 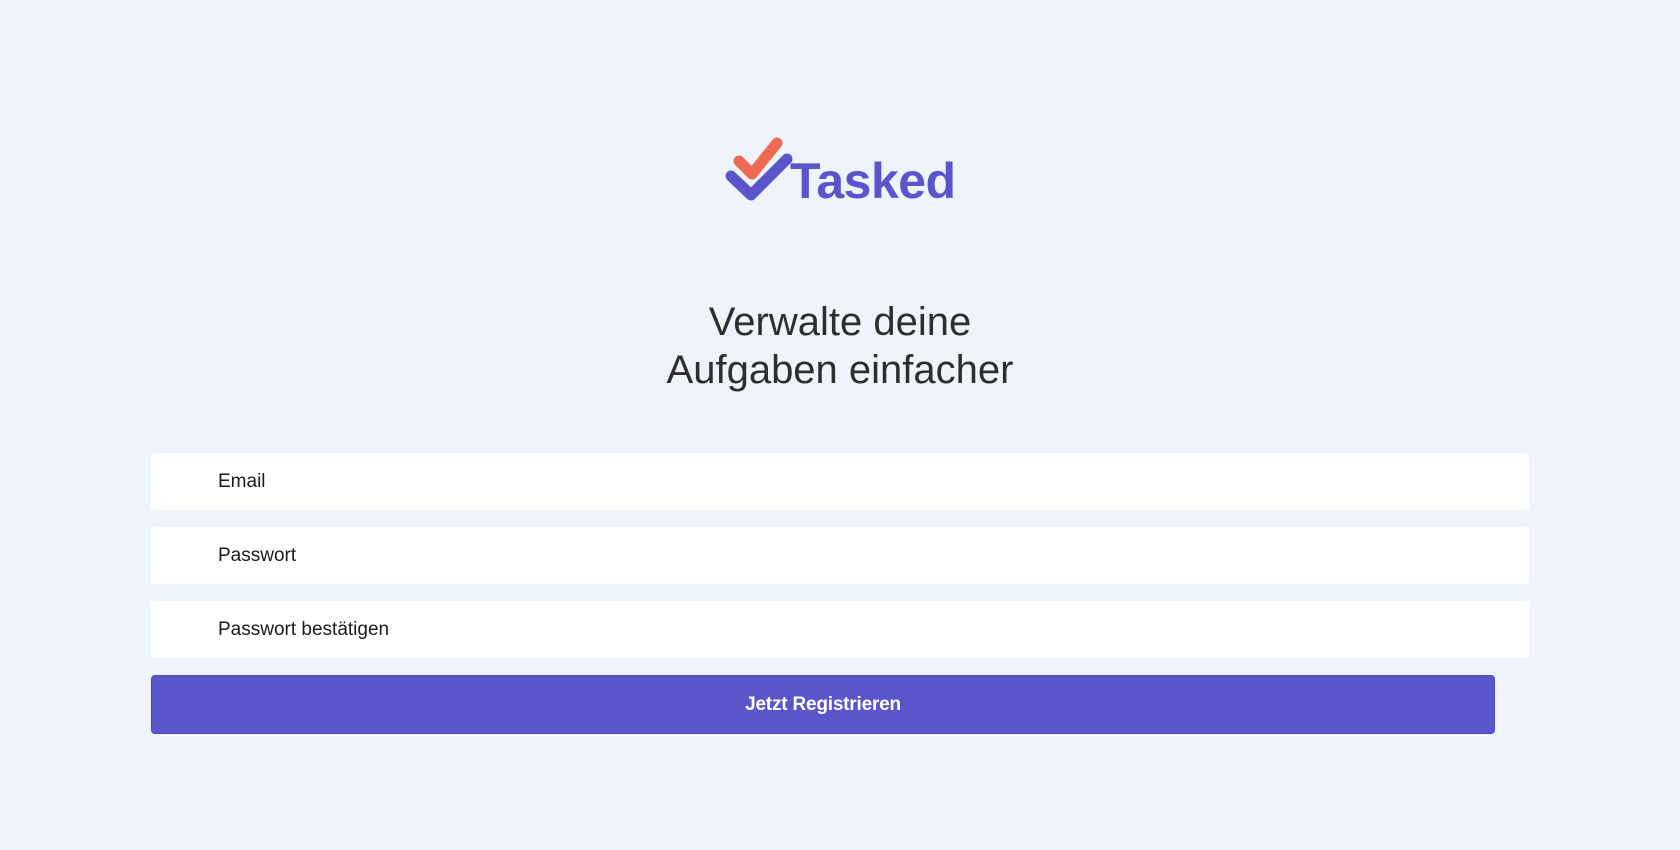 What do you see at coordinates (840, 481) in the screenshot?
I see `email-field` at bounding box center [840, 481].